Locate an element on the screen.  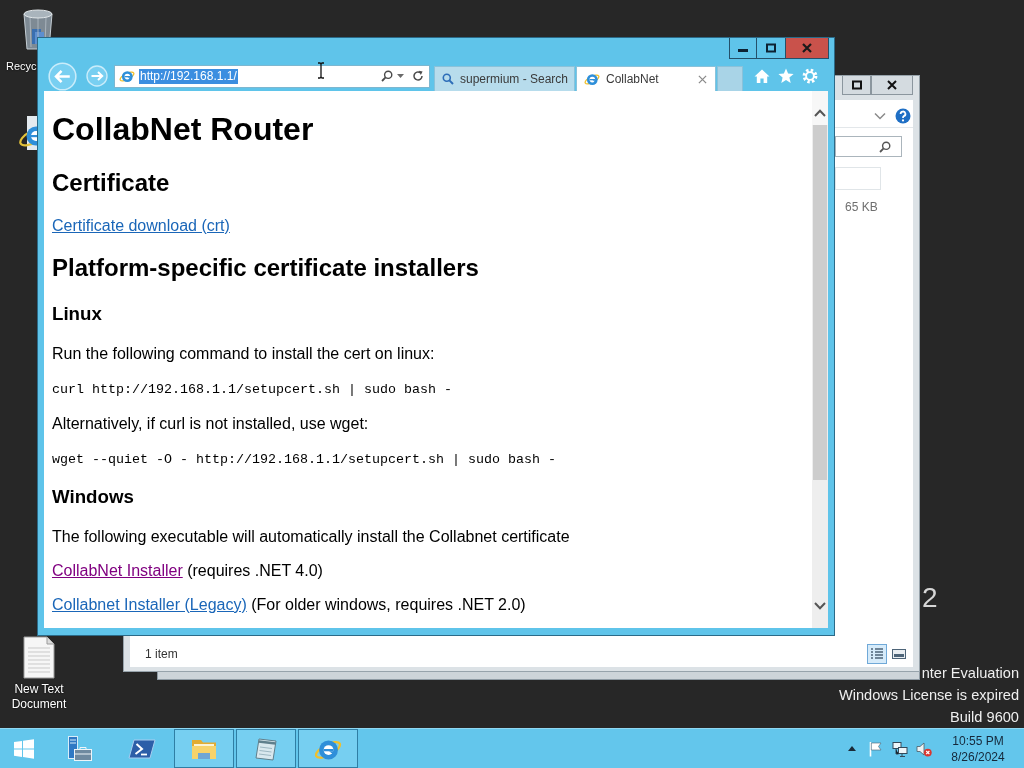
scrollbar-thumb is located at coordinates (820, 302).